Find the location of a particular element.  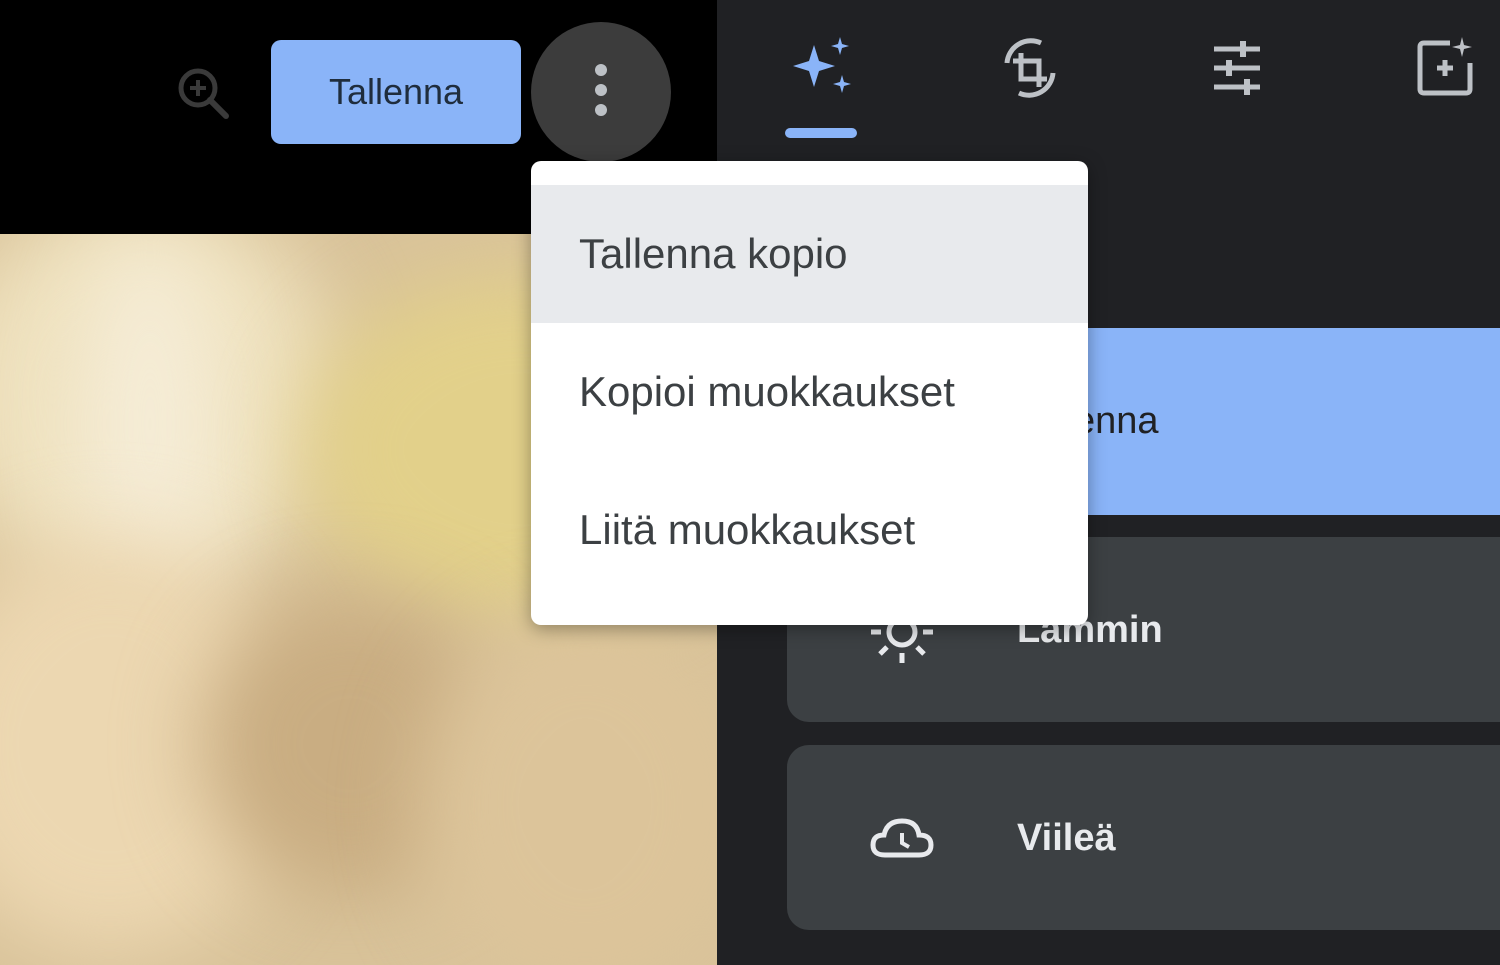

active-tab-indicator is located at coordinates (821, 133).